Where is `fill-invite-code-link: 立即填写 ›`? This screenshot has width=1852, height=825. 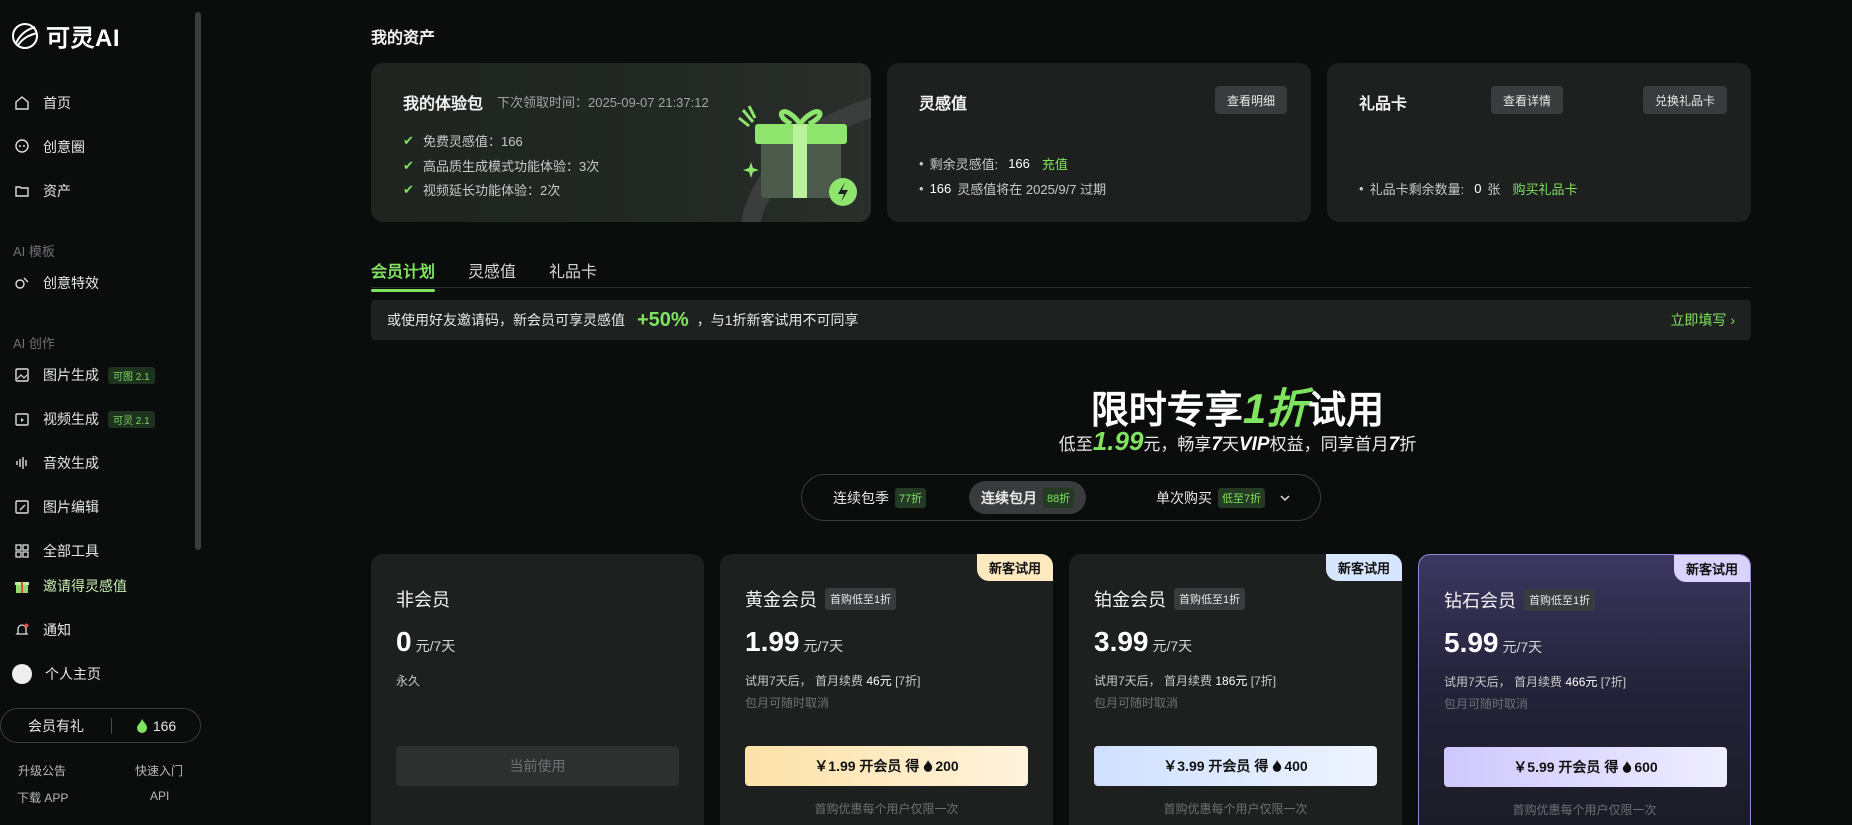 fill-invite-code-link: 立即填写 › is located at coordinates (1702, 320).